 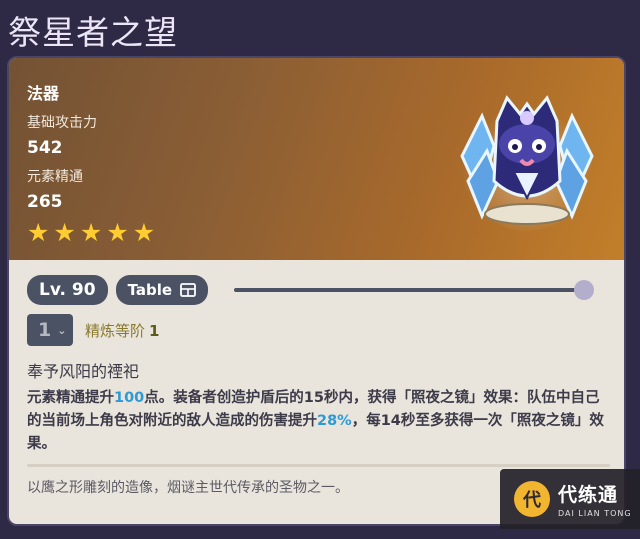 I want to click on watermark-cn: 代练通, so click(x=588, y=495).